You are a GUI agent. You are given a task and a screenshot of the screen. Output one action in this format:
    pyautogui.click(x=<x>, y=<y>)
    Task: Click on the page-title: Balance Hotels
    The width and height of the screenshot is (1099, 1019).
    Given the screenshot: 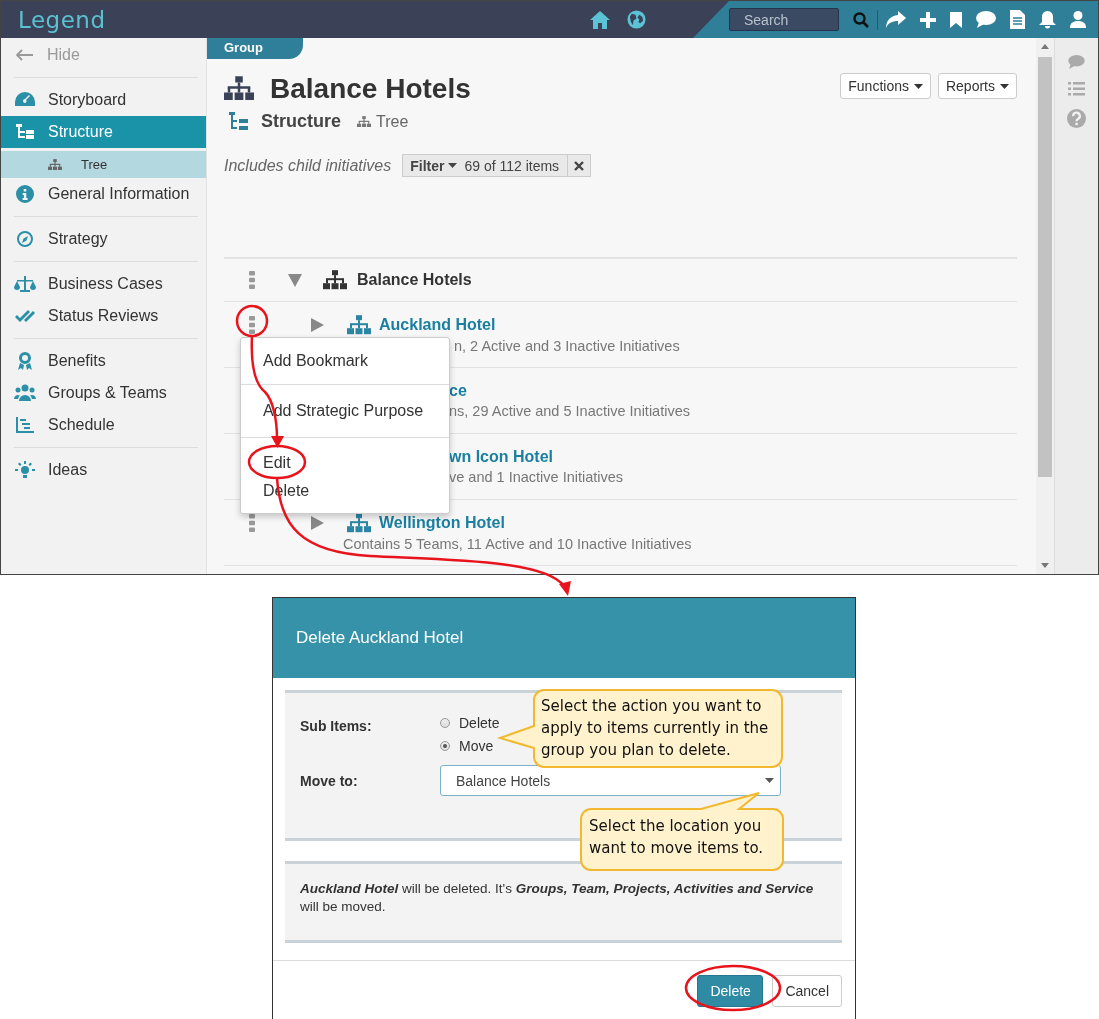 What is the action you would take?
    pyautogui.click(x=370, y=89)
    